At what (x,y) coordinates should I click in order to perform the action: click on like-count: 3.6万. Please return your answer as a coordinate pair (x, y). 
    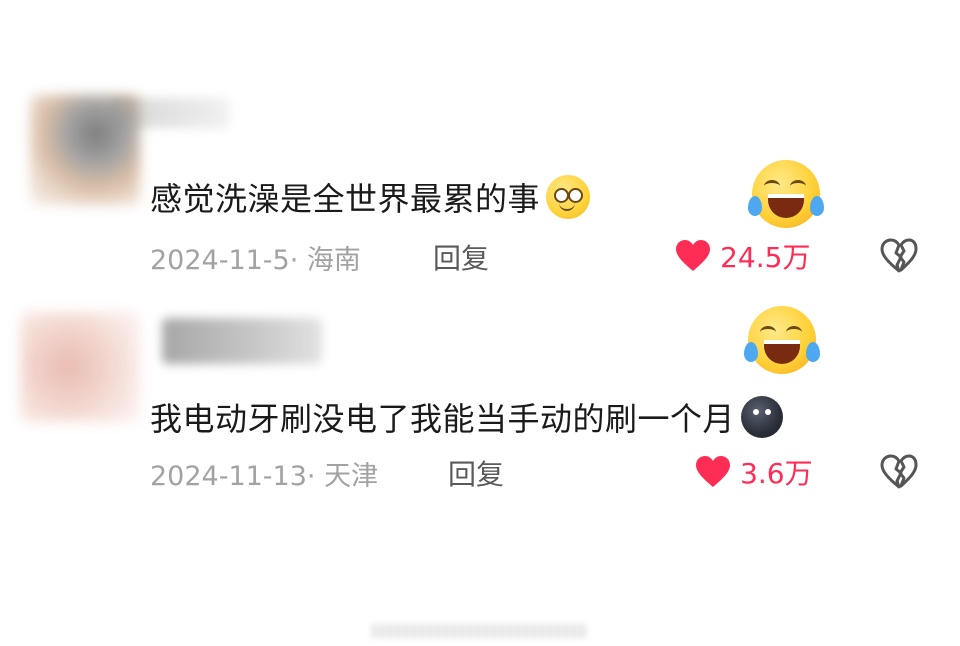
    Looking at the image, I should click on (776, 473).